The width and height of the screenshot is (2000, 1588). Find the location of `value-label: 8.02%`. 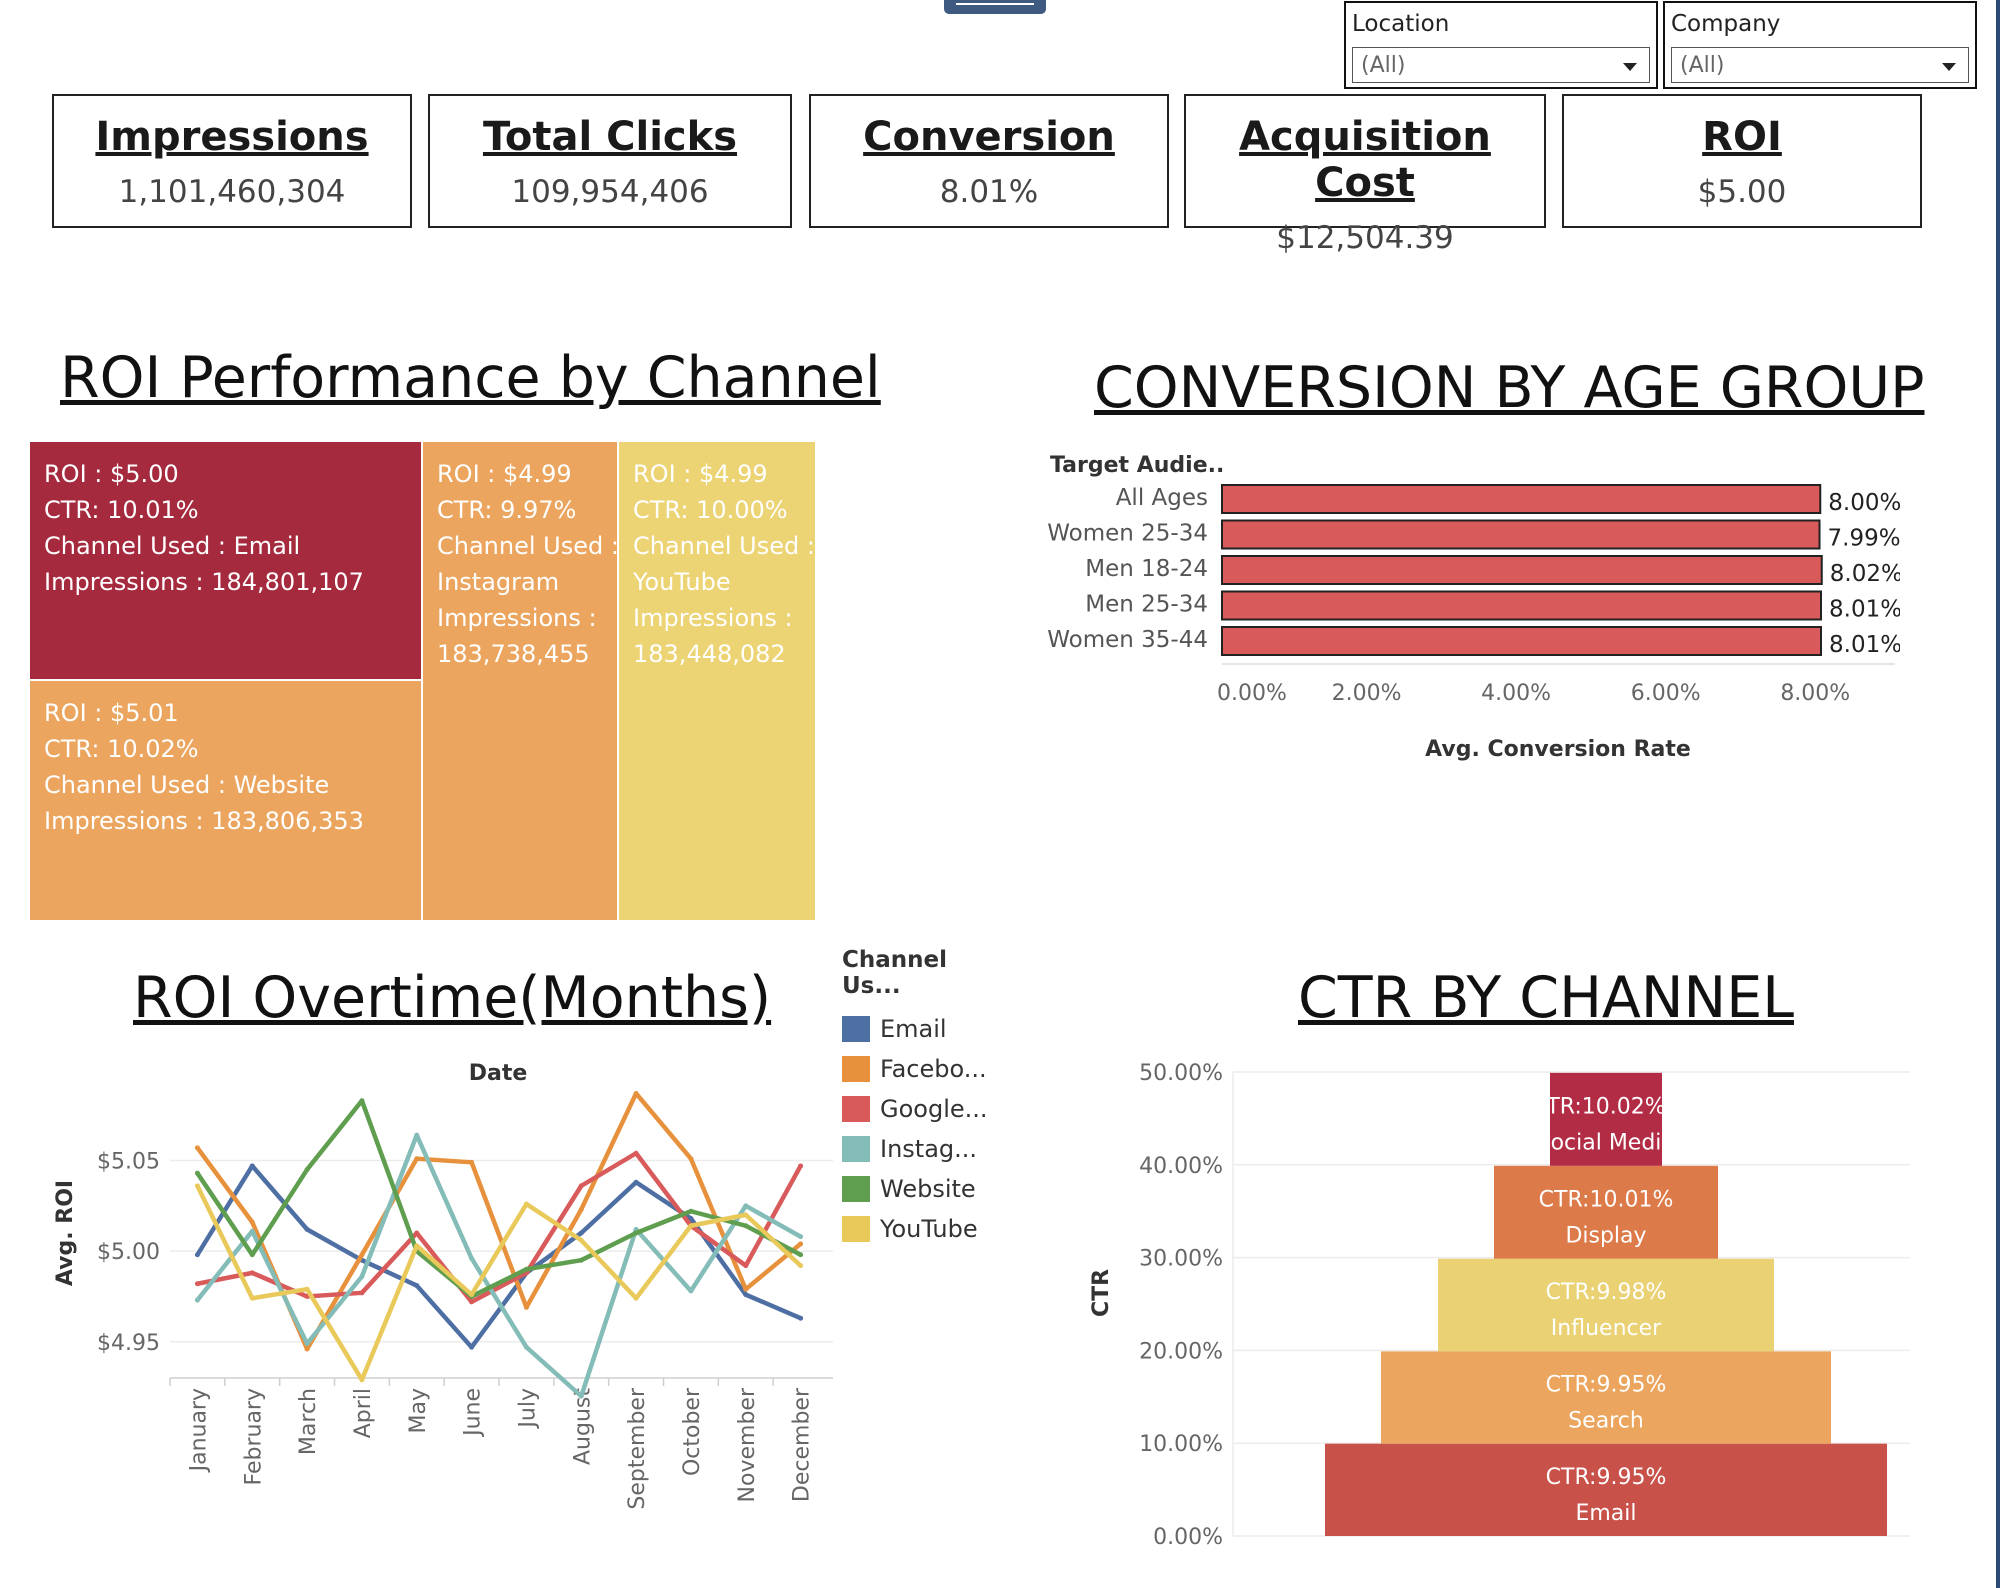

value-label: 8.02% is located at coordinates (1865, 574).